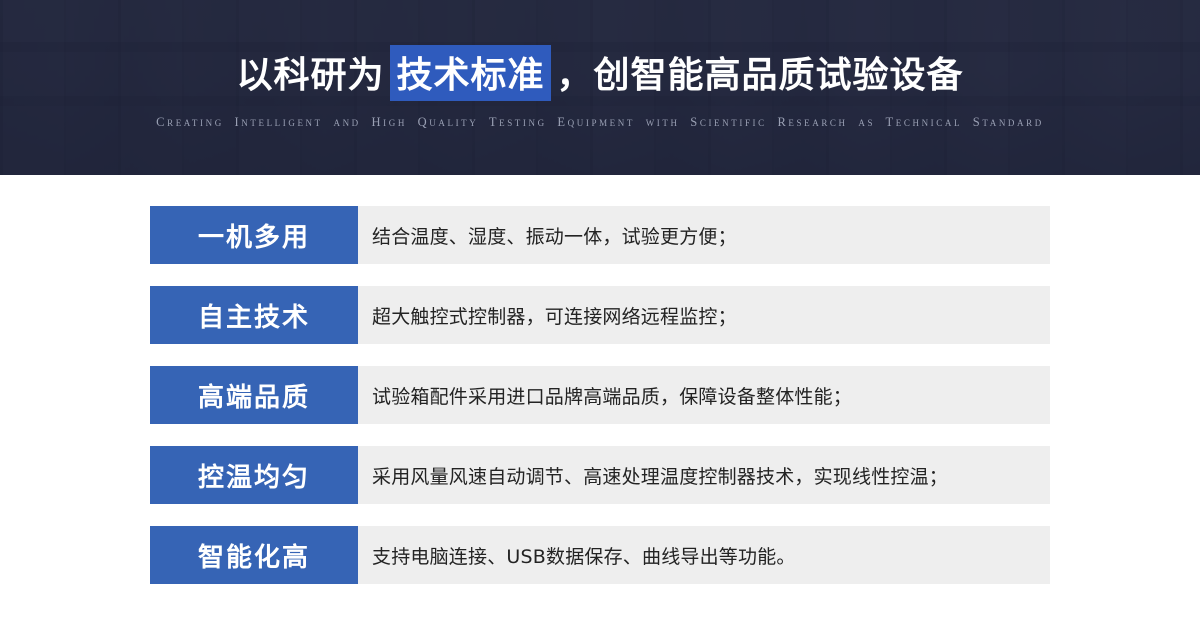 This screenshot has height=632, width=1200. I want to click on feature-row: 控温均匀 采用风量风速自动调节、高速处理温度控制器技术，实现线性控温；, so click(600, 475).